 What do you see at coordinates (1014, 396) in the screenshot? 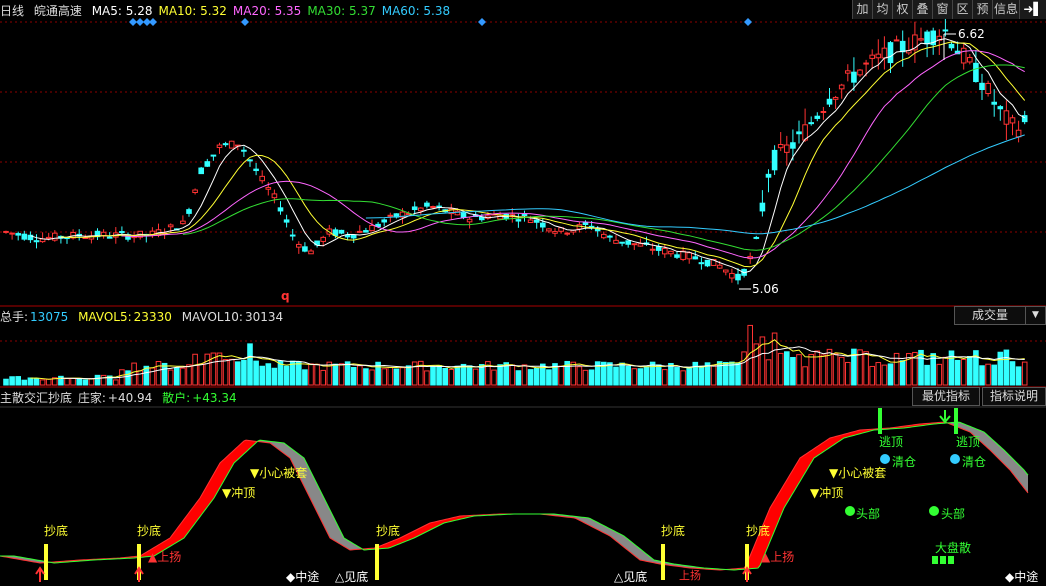
I see `indicator-help-button: 指标说明` at bounding box center [1014, 396].